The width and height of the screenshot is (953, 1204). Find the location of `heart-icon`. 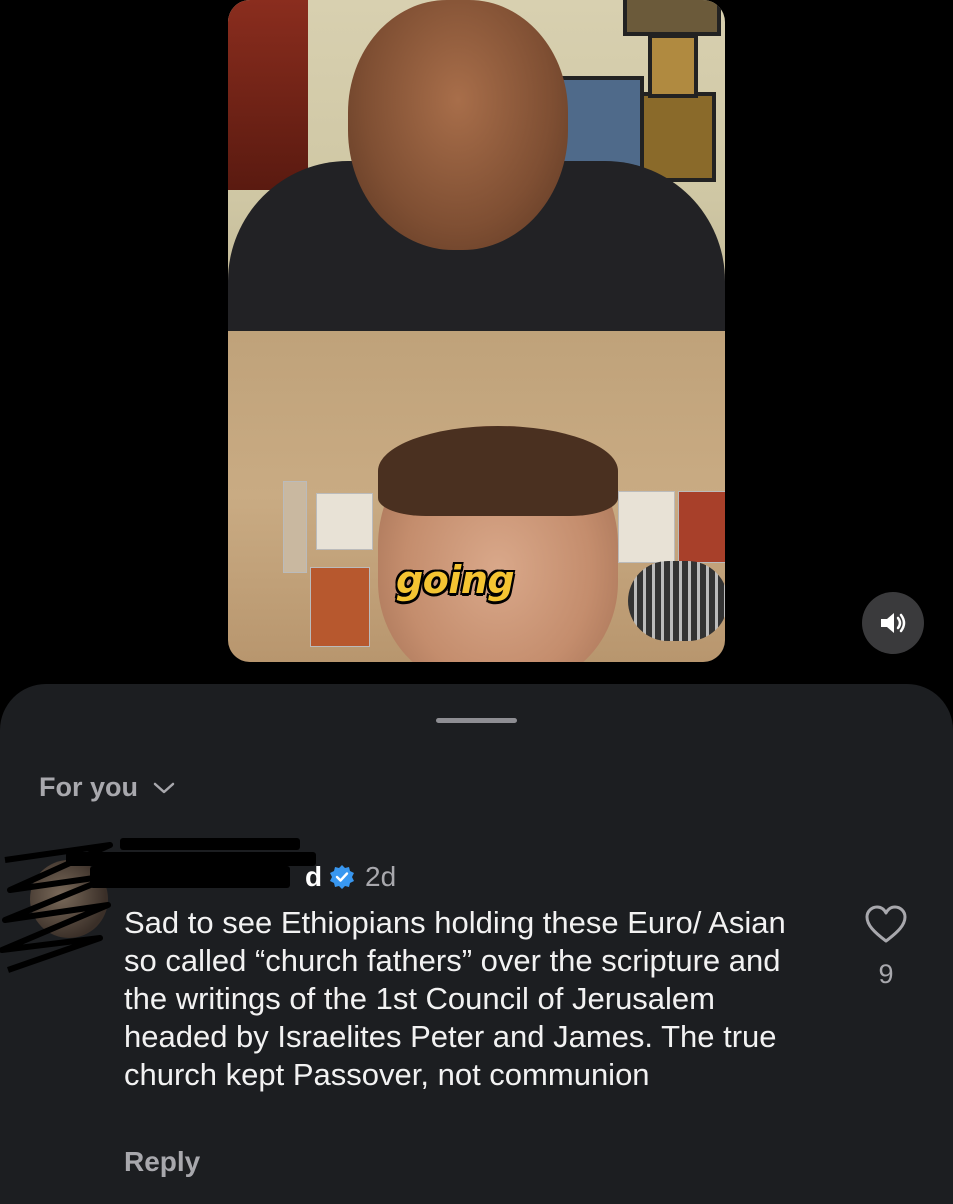

heart-icon is located at coordinates (886, 924).